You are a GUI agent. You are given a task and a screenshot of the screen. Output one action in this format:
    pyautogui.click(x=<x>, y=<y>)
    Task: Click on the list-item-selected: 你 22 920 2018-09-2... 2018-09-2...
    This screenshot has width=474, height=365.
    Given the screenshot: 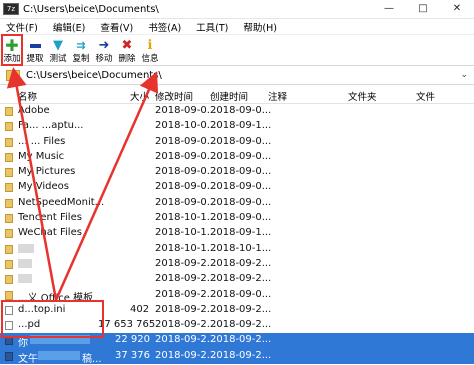 What is the action you would take?
    pyautogui.click(x=237, y=341)
    